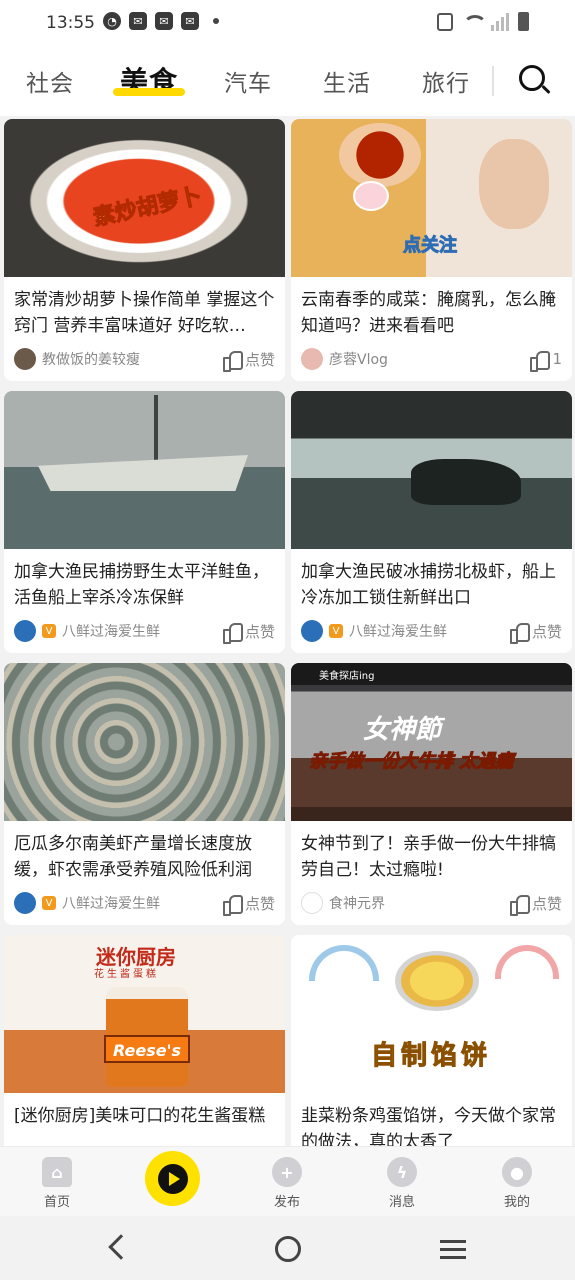 Image resolution: width=575 pixels, height=1280 pixels. I want to click on tab-life: 生活, so click(347, 81).